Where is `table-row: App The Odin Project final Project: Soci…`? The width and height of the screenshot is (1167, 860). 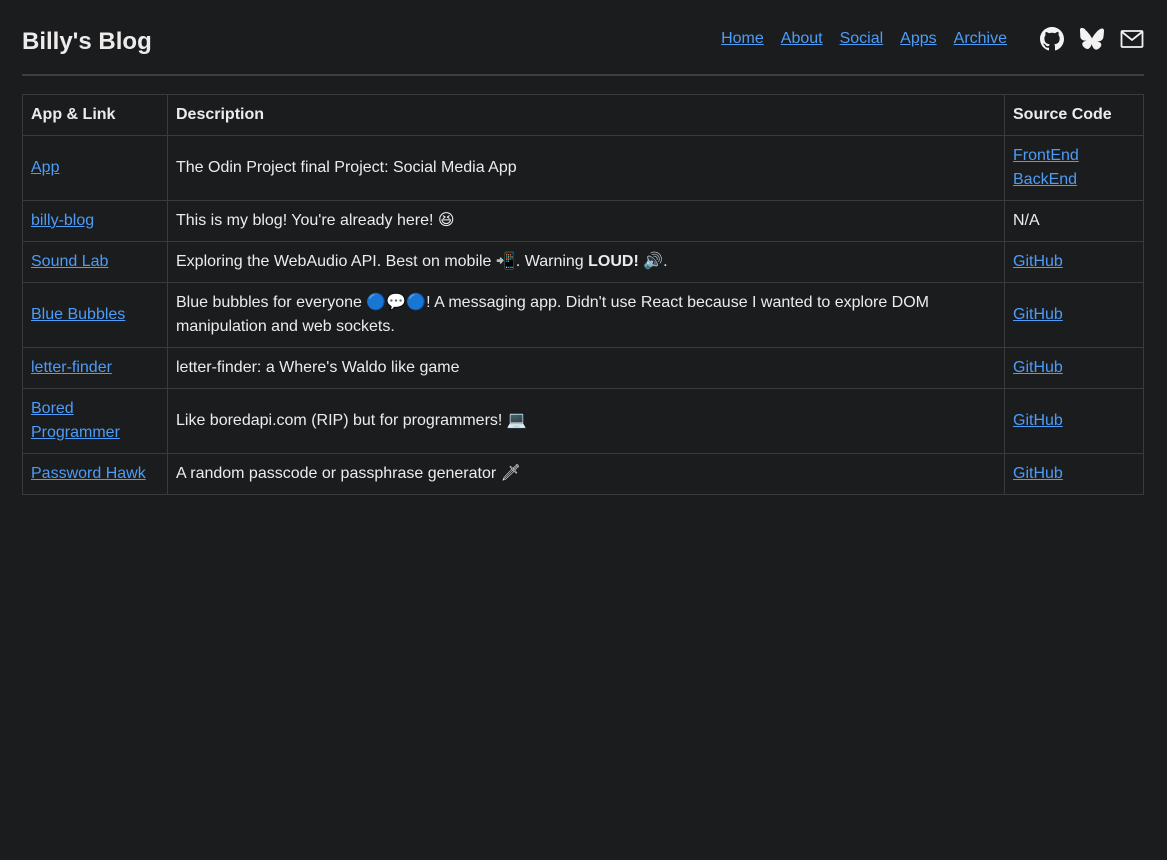 table-row: App The Odin Project final Project: Soci… is located at coordinates (583, 168).